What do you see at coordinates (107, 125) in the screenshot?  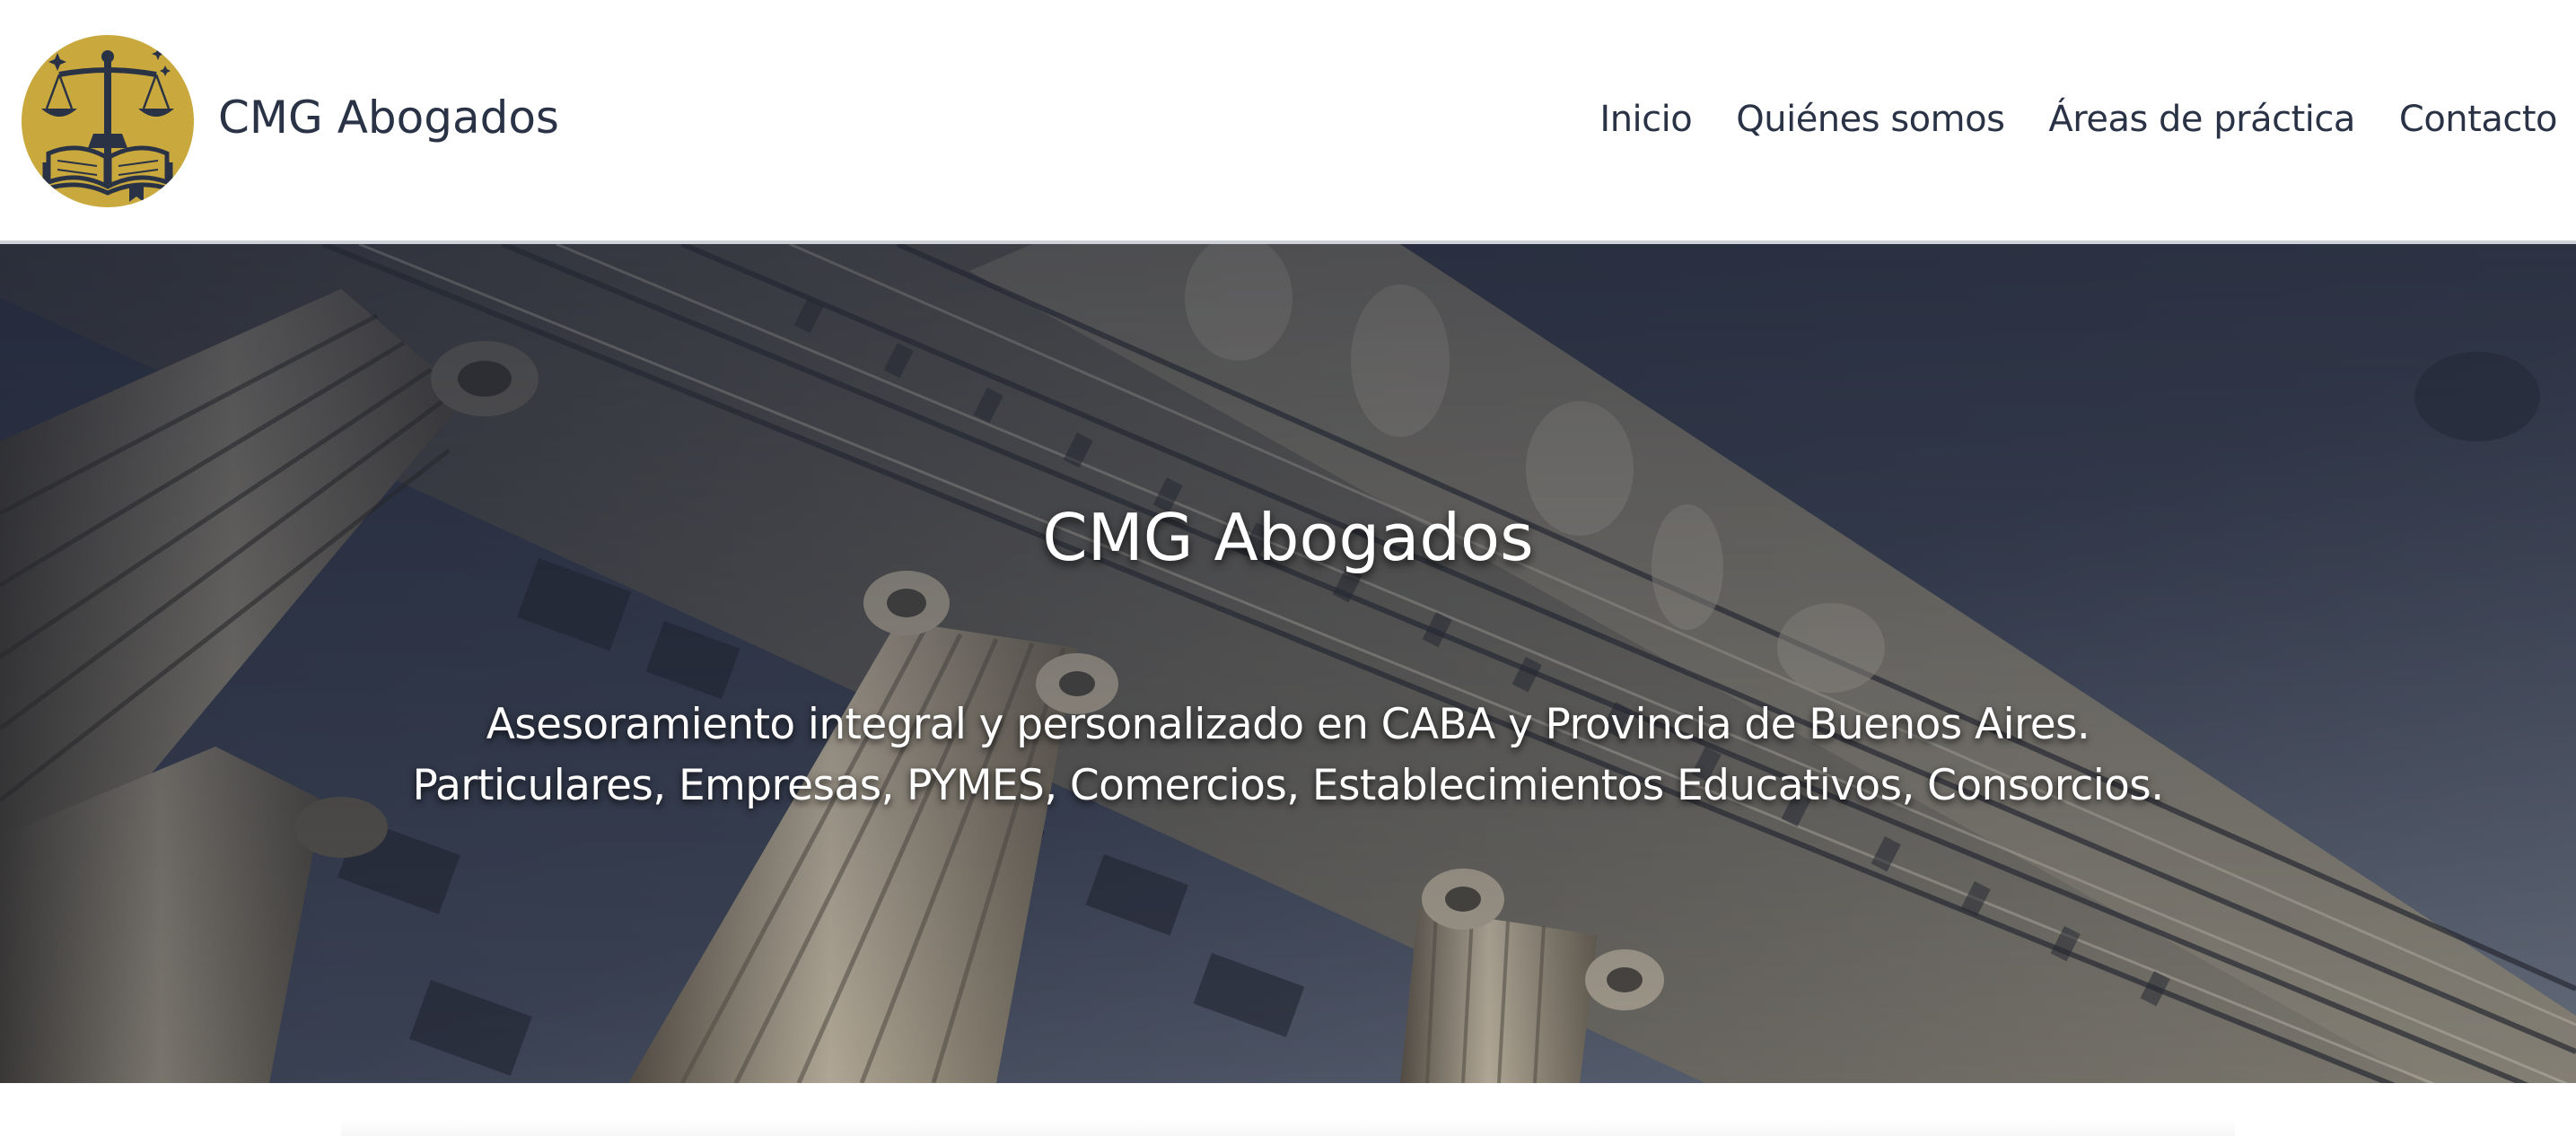 I see `scales-of-justice-icon` at bounding box center [107, 125].